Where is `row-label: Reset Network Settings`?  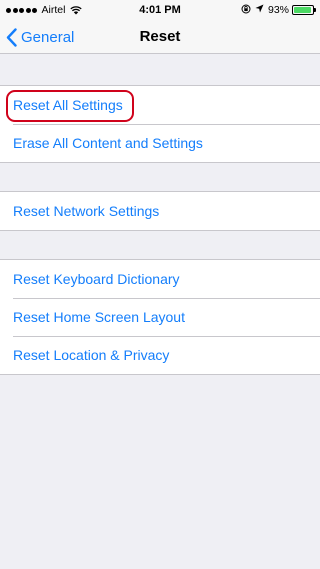 row-label: Reset Network Settings is located at coordinates (86, 211).